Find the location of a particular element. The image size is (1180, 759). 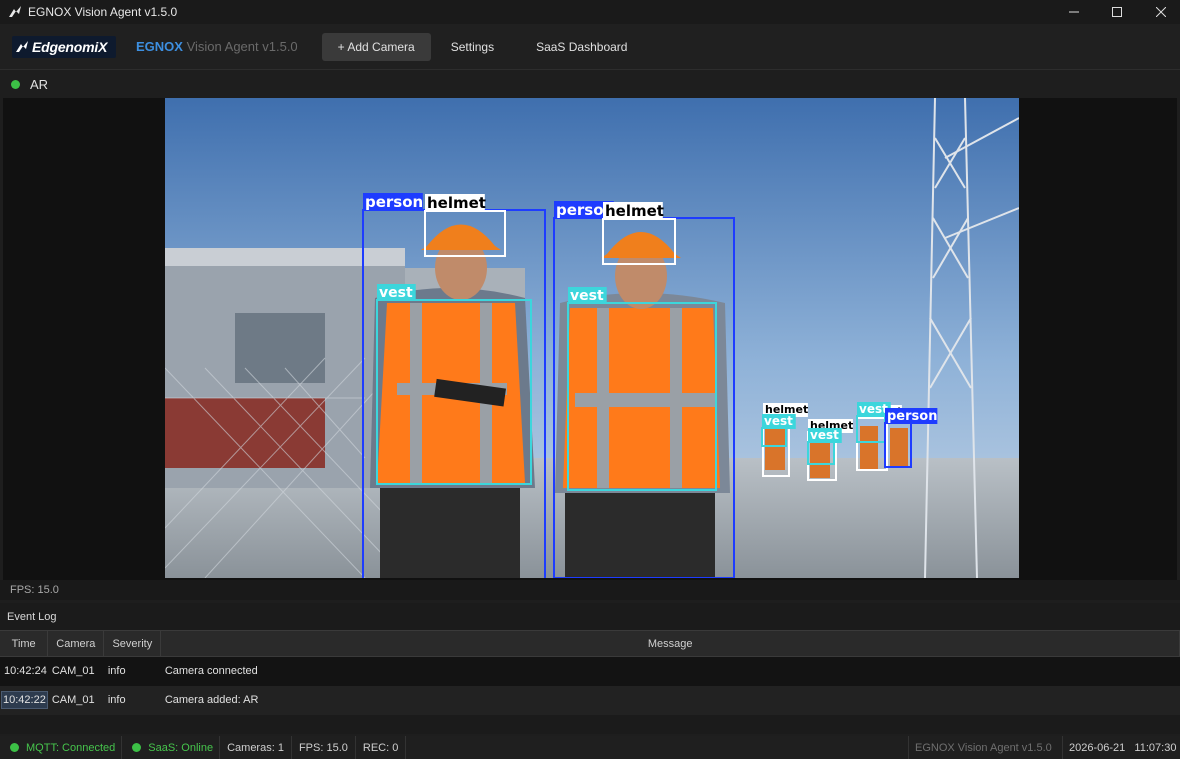

maximize-icon is located at coordinates (1117, 12).